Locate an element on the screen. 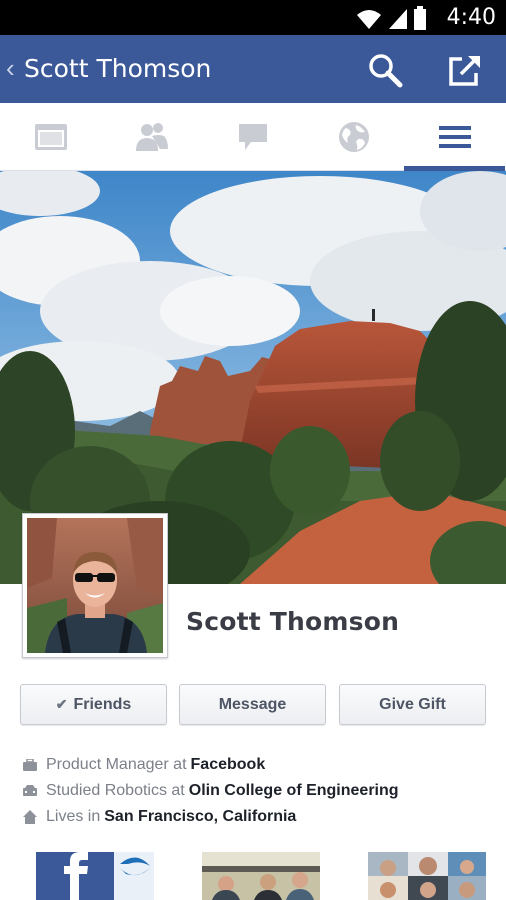  menu-icon is located at coordinates (454, 137).